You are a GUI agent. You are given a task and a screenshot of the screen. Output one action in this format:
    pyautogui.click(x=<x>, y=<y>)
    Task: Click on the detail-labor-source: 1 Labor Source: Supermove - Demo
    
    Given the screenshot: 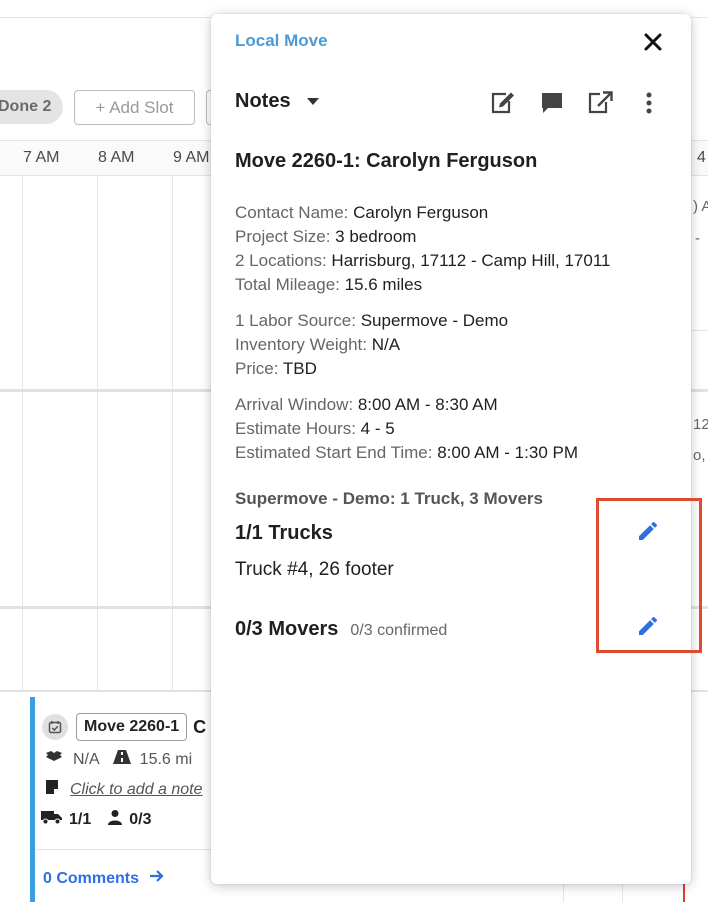 What is the action you would take?
    pyautogui.click(x=372, y=320)
    